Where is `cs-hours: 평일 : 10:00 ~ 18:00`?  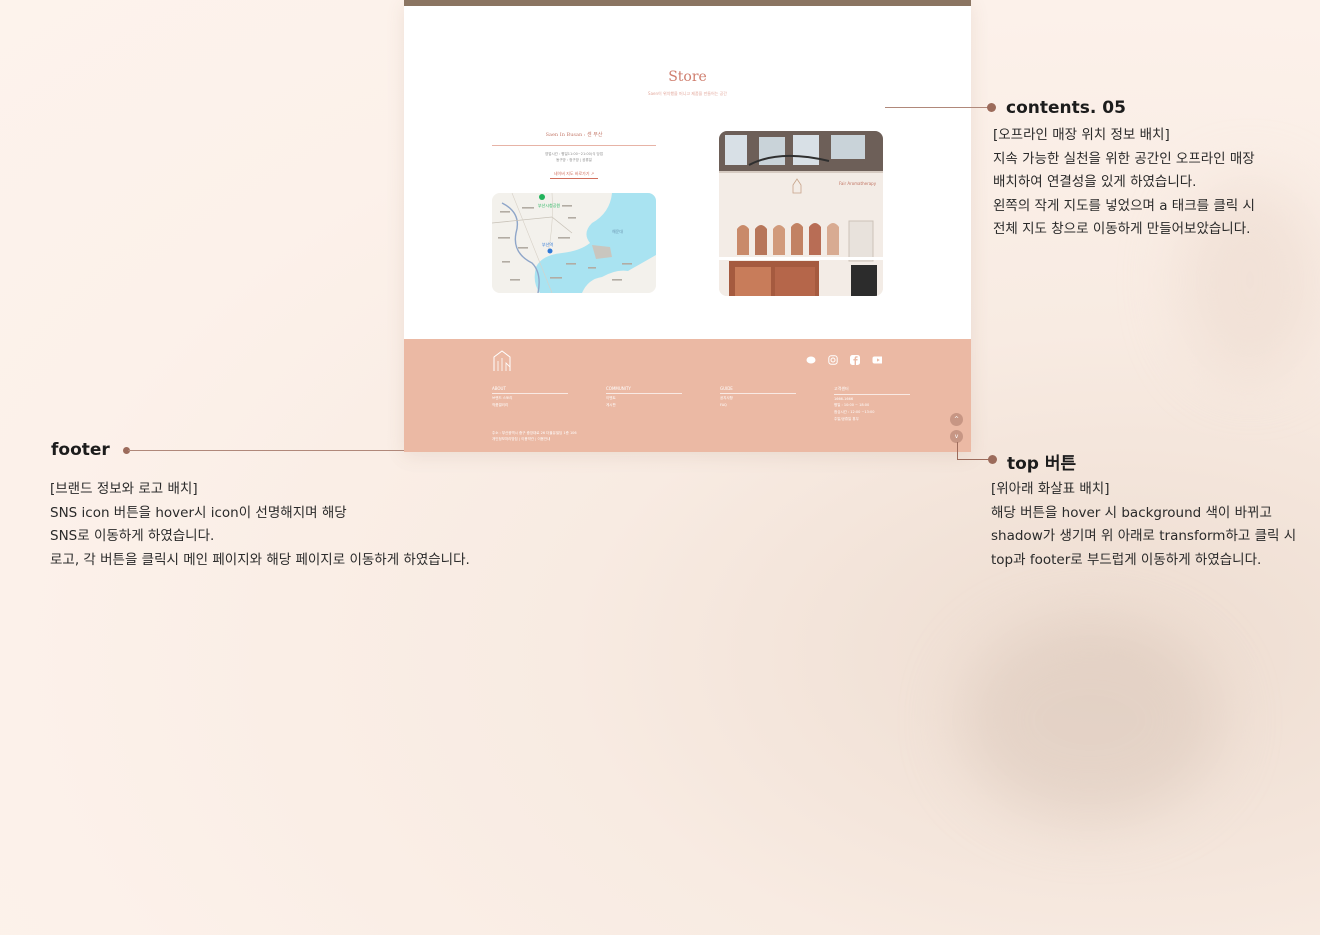
cs-hours: 평일 : 10:00 ~ 18:00 is located at coordinates (852, 405).